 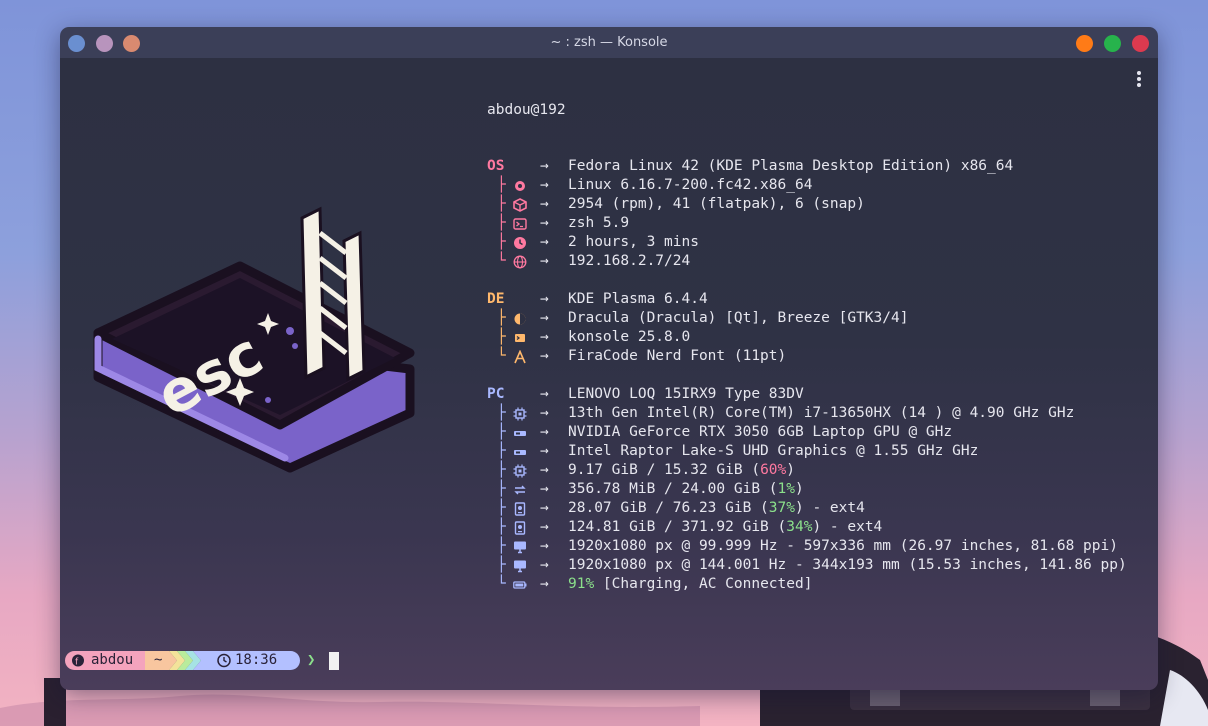 I want to click on fetch-value: zsh 5.9, so click(x=599, y=223).